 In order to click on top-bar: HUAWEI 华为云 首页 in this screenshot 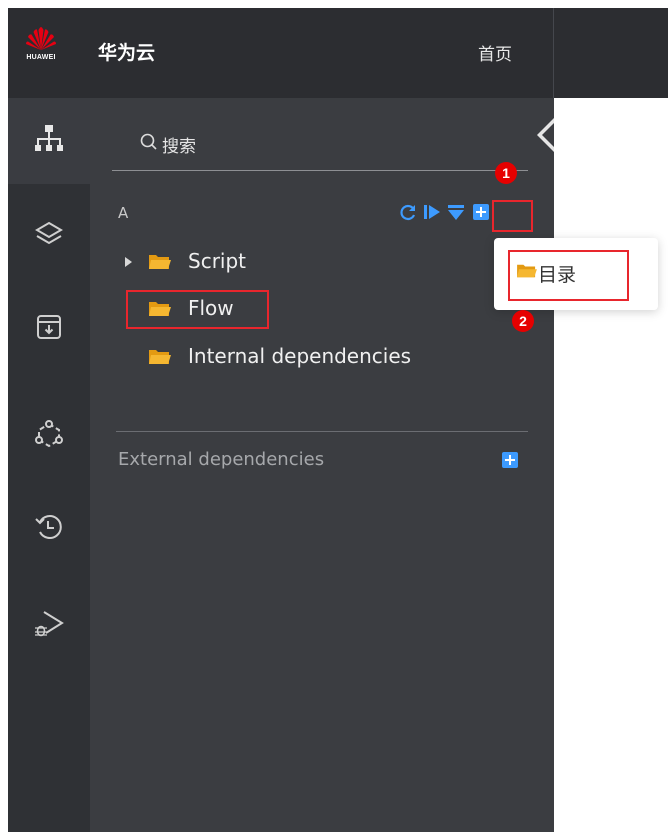, I will do `click(338, 53)`.